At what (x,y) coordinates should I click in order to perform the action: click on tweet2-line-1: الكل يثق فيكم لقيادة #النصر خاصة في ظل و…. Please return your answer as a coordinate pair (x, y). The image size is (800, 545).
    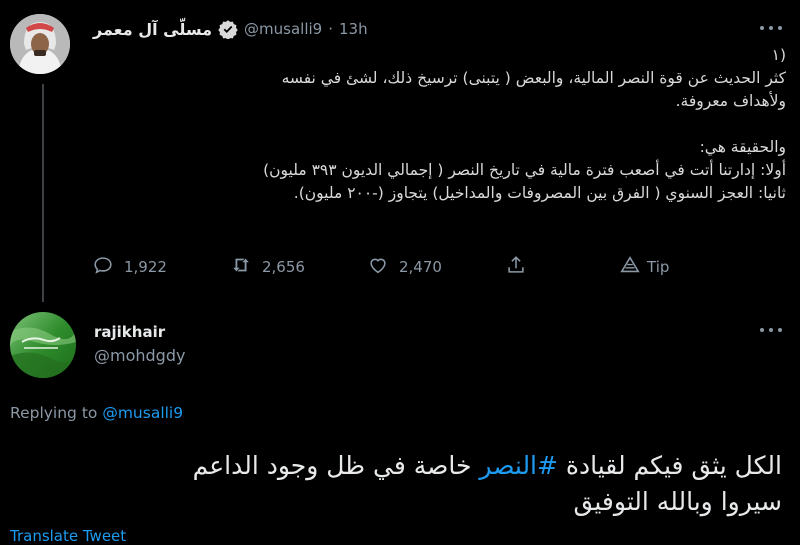
    Looking at the image, I should click on (397, 466).